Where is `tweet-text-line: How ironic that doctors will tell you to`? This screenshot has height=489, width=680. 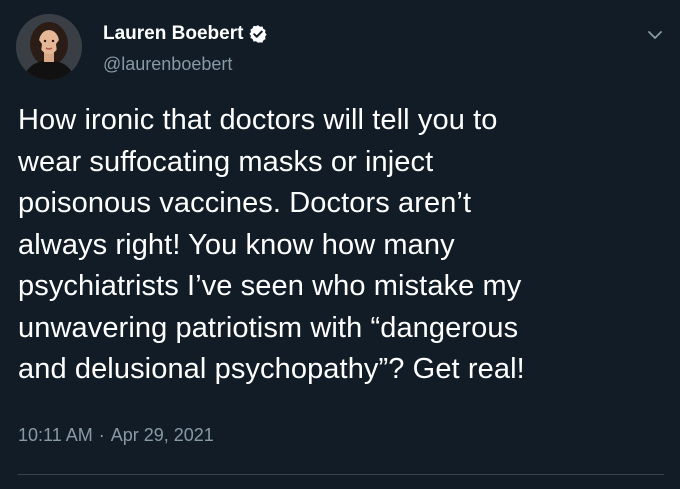 tweet-text-line: How ironic that doctors will tell you to is located at coordinates (258, 120).